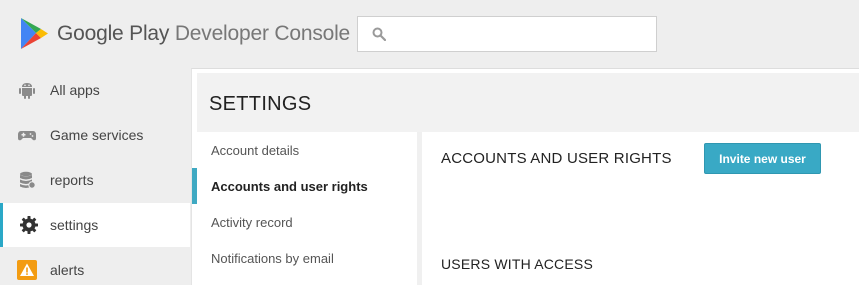 This screenshot has width=859, height=285. I want to click on sidebar-item-label: settings, so click(74, 225).